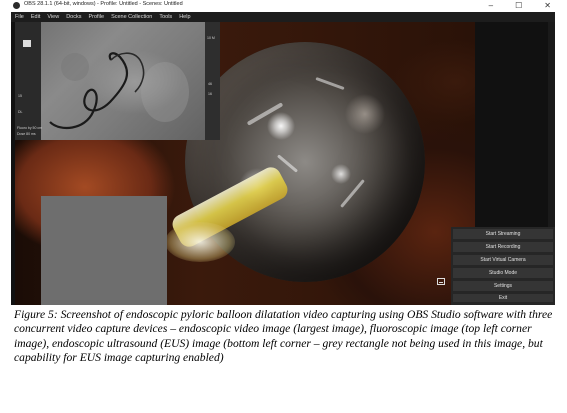 The width and height of the screenshot is (567, 413). I want to click on menu-view: View, so click(53, 17).